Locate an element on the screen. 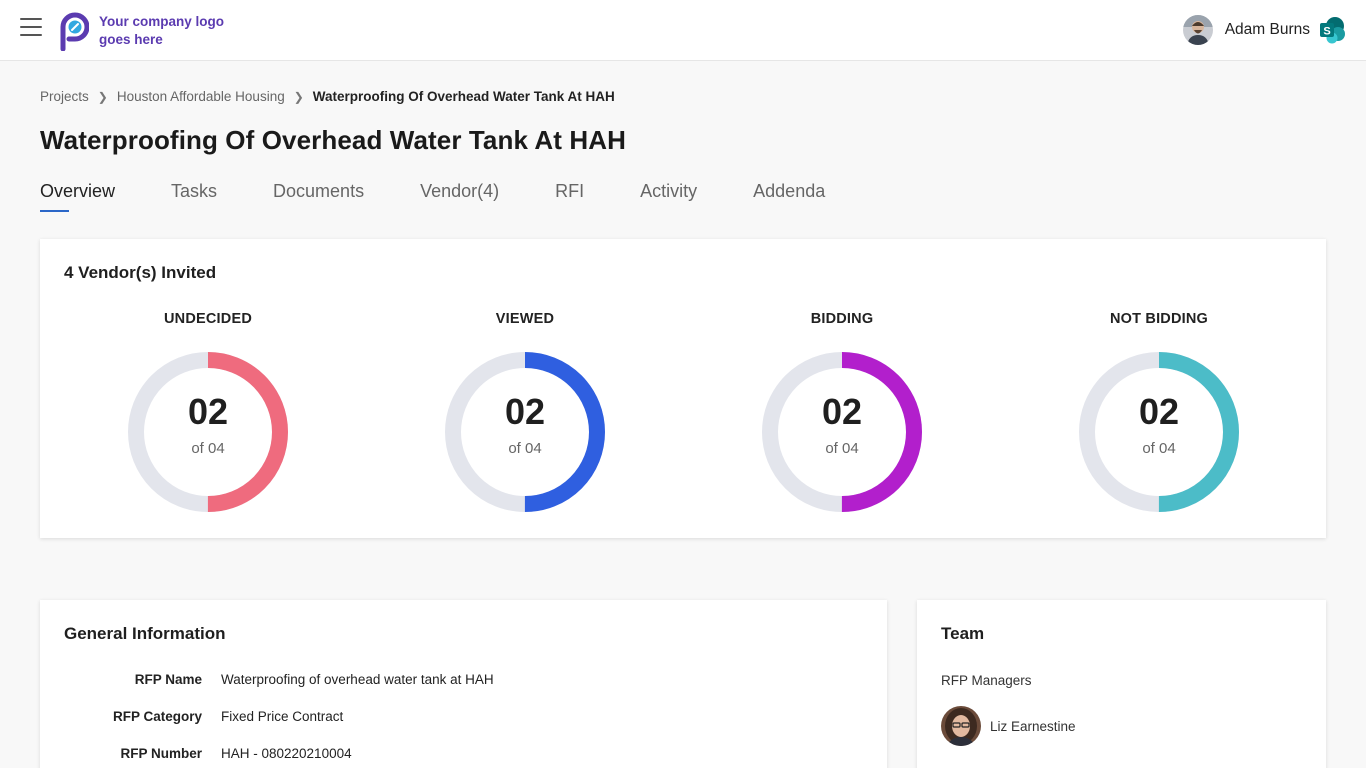 The width and height of the screenshot is (1366, 768). team-member: Liz Earnestine is located at coordinates (1008, 726).